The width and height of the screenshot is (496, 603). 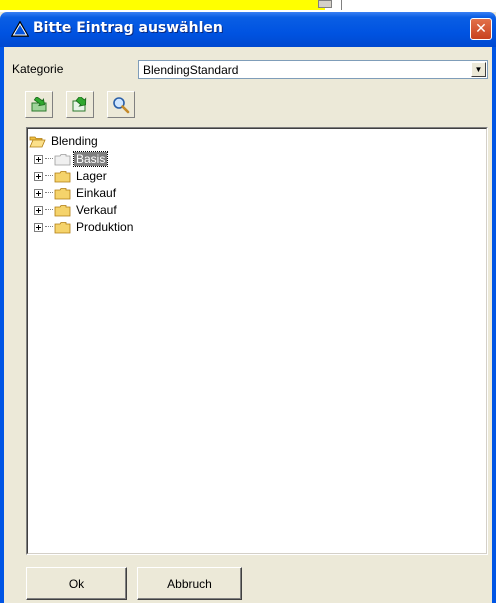 I want to click on search-icon, so click(x=121, y=104).